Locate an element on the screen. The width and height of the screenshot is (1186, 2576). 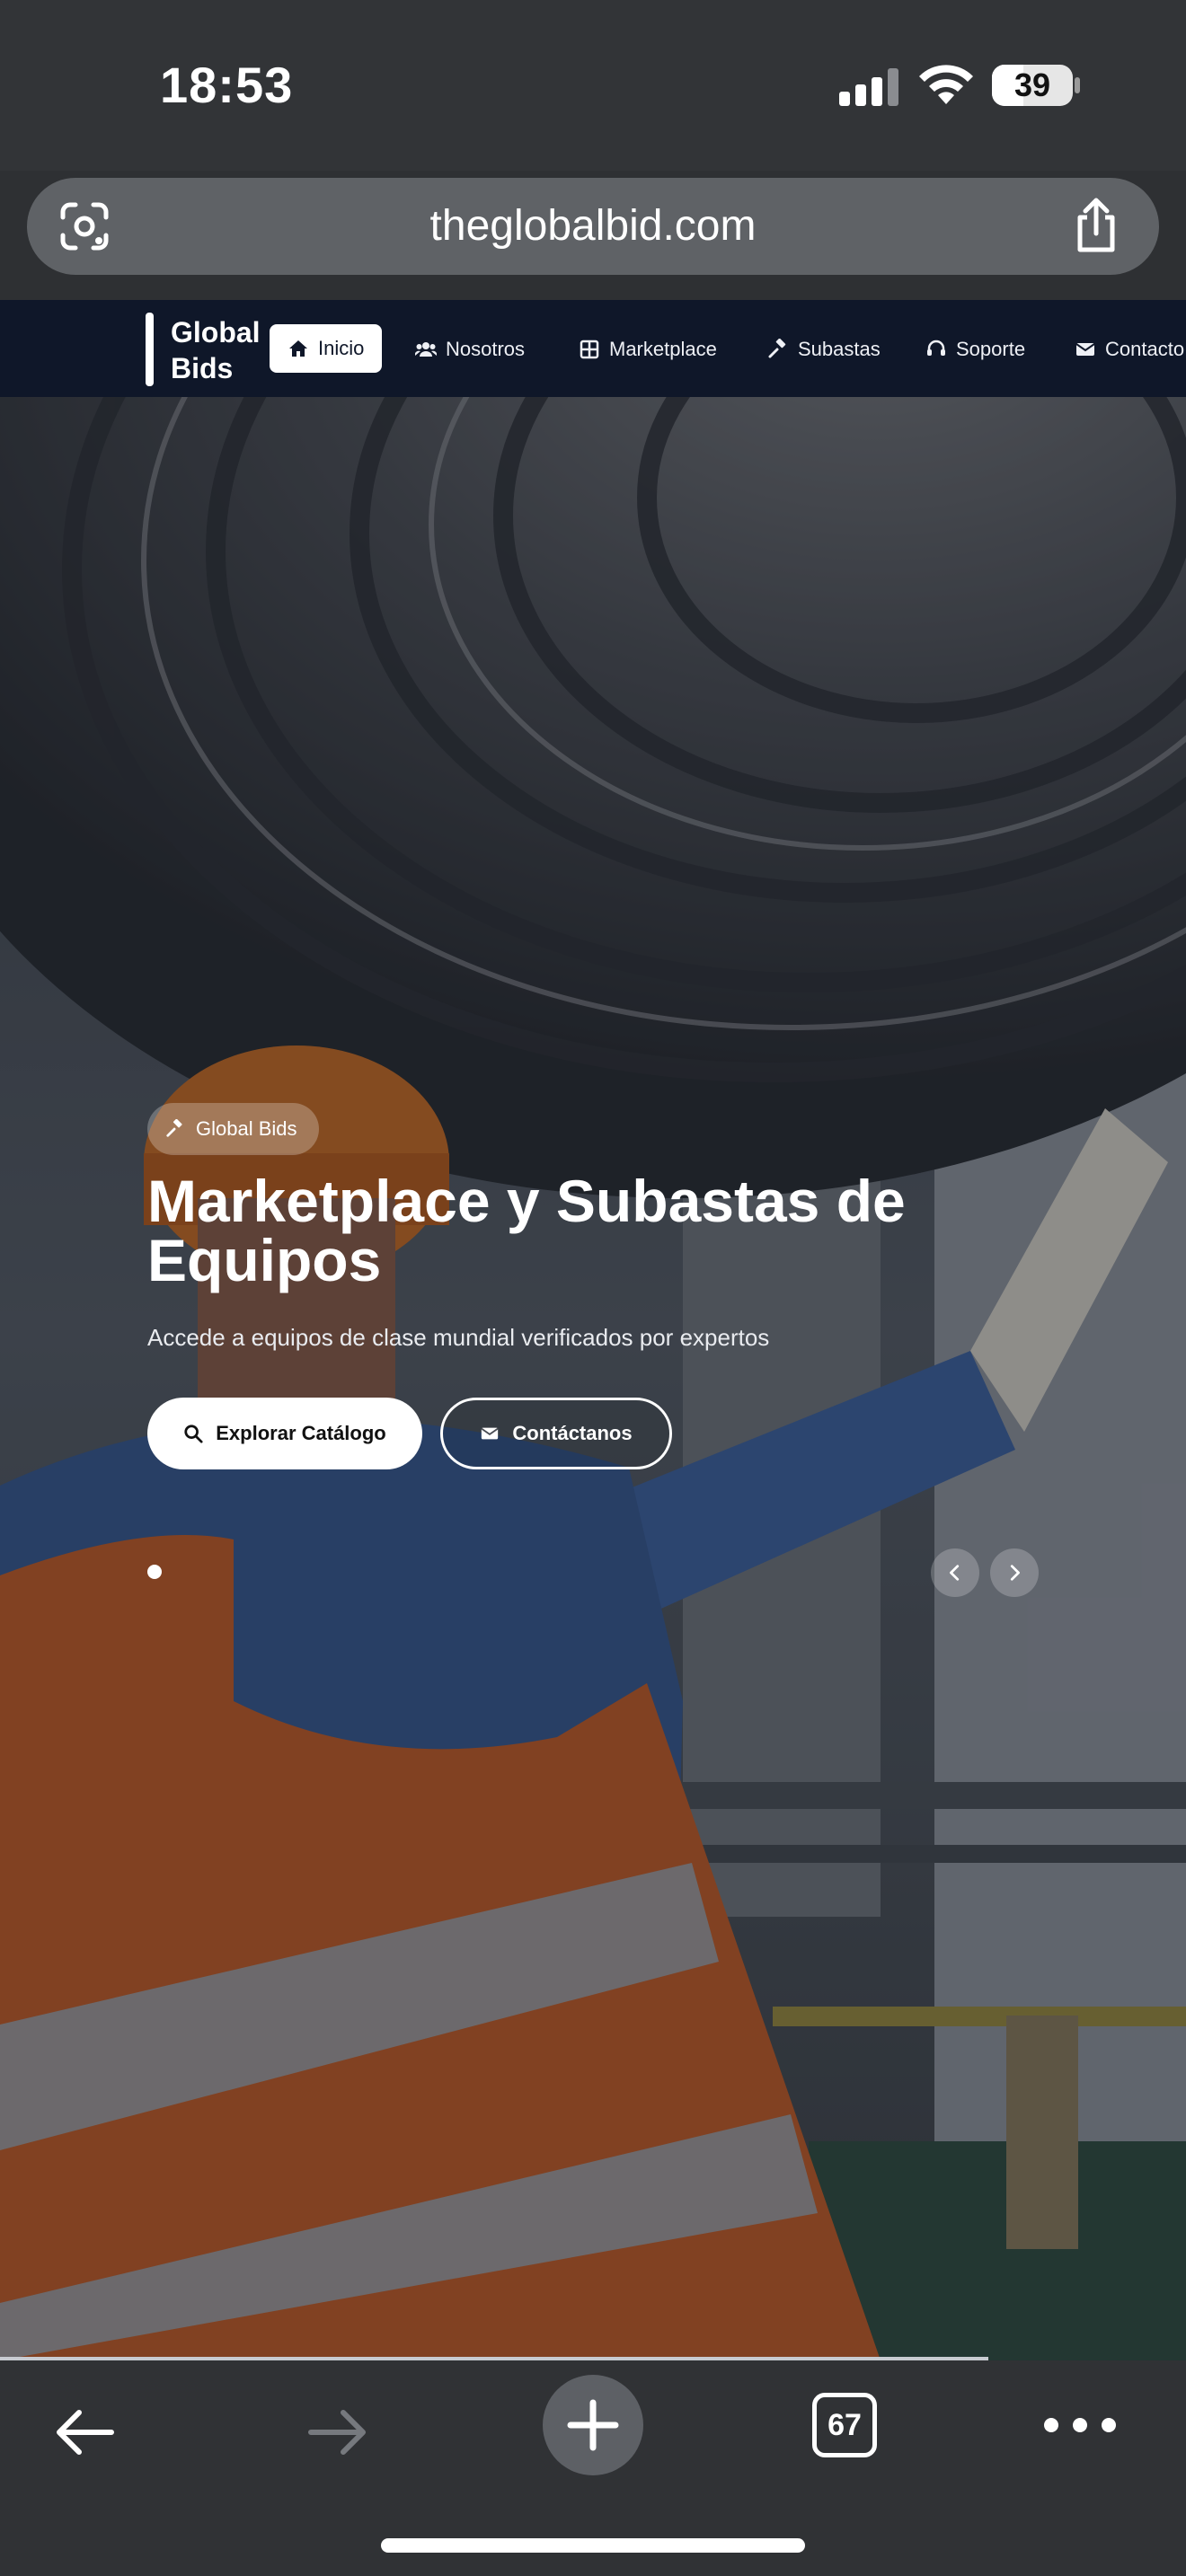
nav-item-subastas: Subastas is located at coordinates (824, 349).